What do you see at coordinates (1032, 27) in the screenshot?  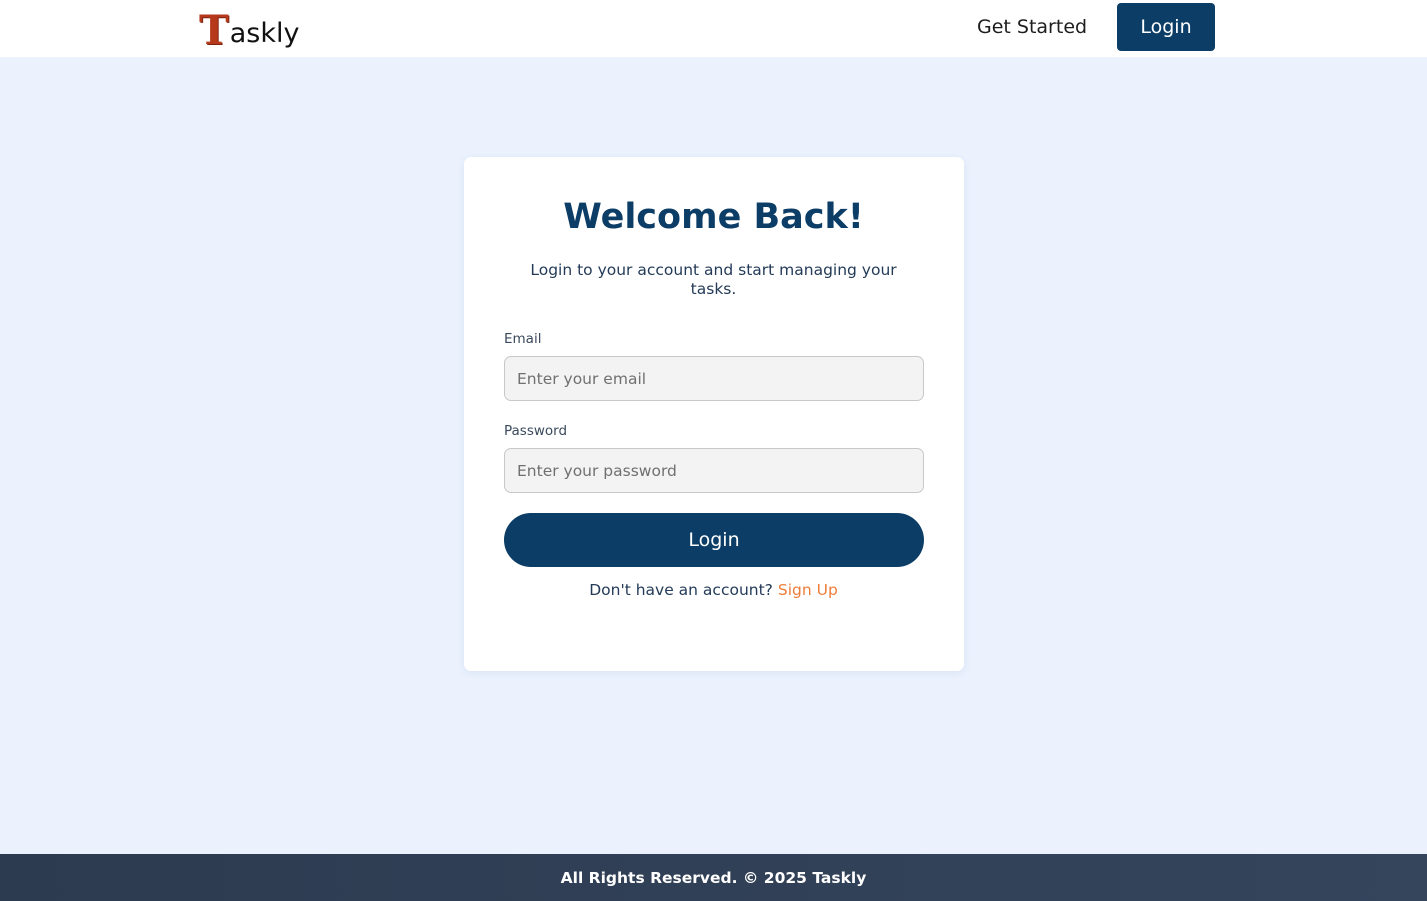 I see `get-started-link: Get Started` at bounding box center [1032, 27].